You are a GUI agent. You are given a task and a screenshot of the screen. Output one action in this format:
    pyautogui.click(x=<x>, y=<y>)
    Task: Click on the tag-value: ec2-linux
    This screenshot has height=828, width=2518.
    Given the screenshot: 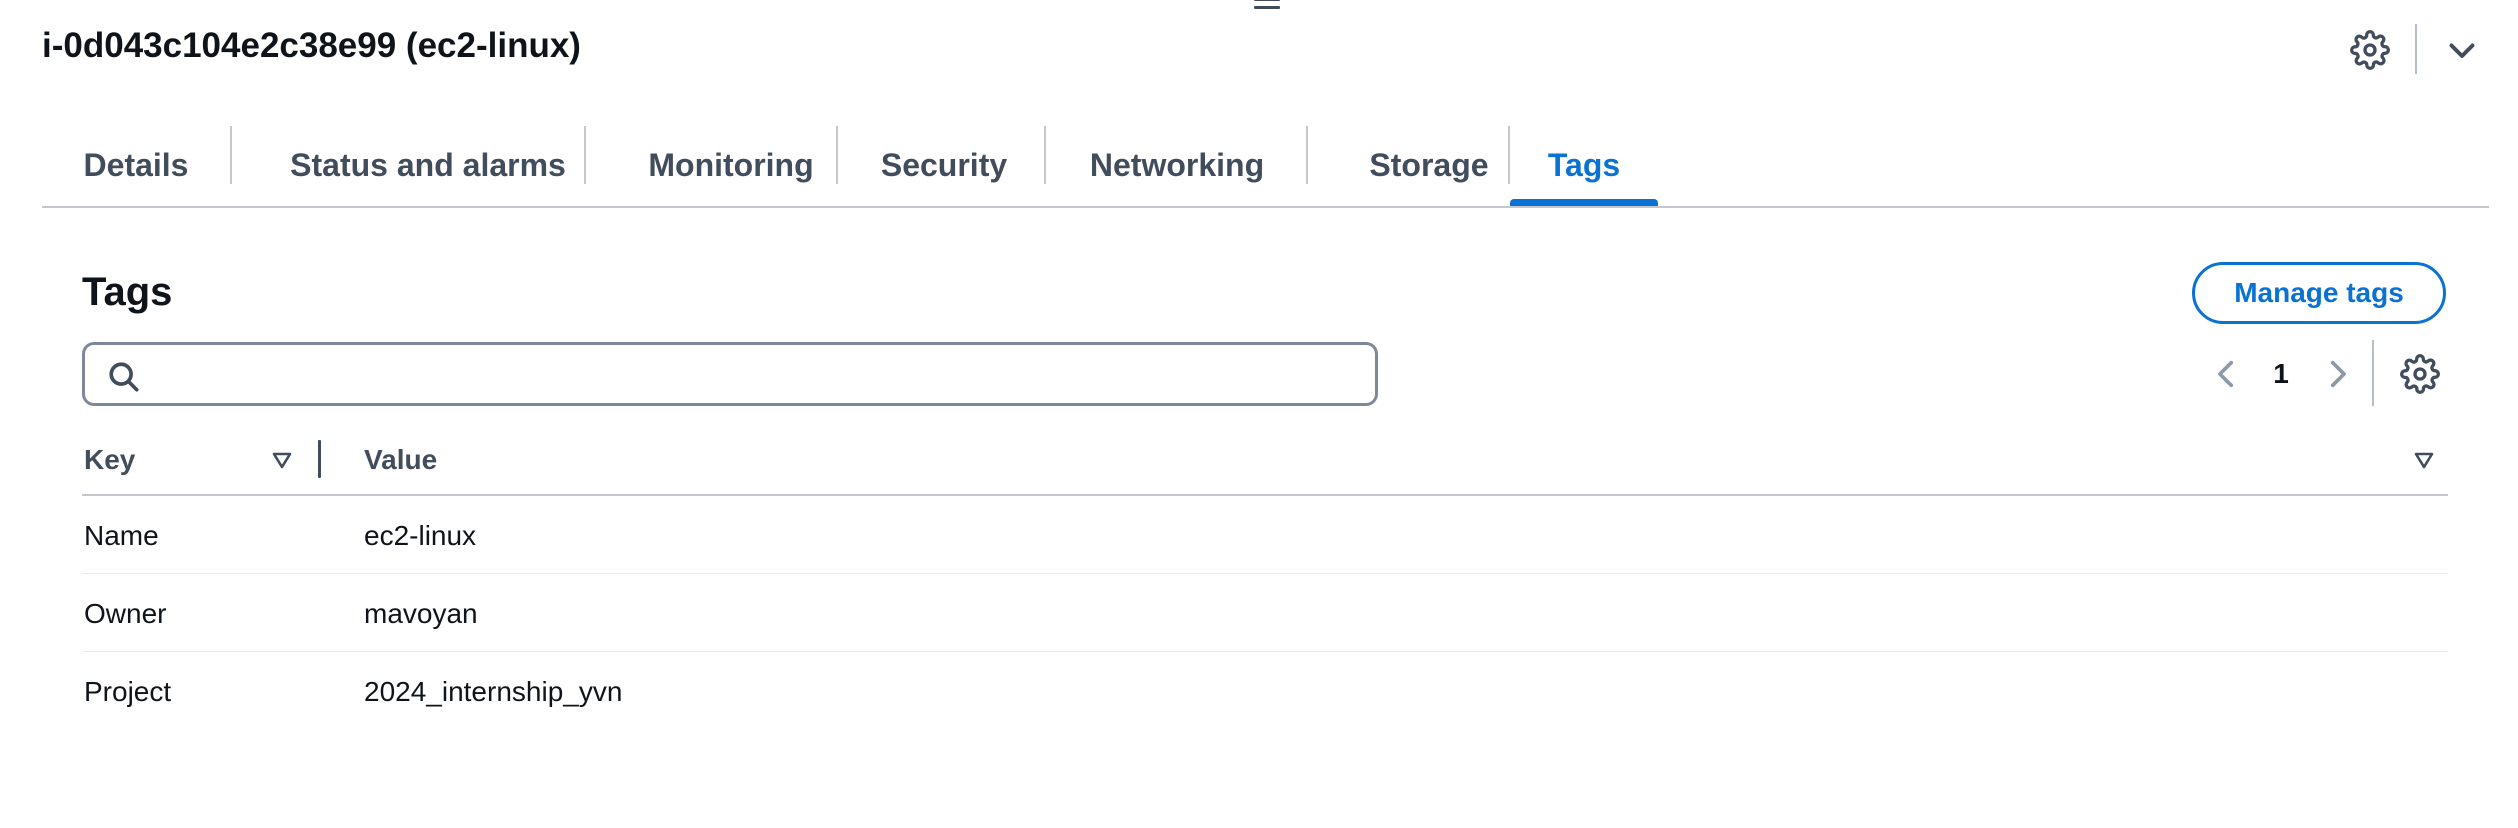 What is the action you would take?
    pyautogui.click(x=420, y=535)
    